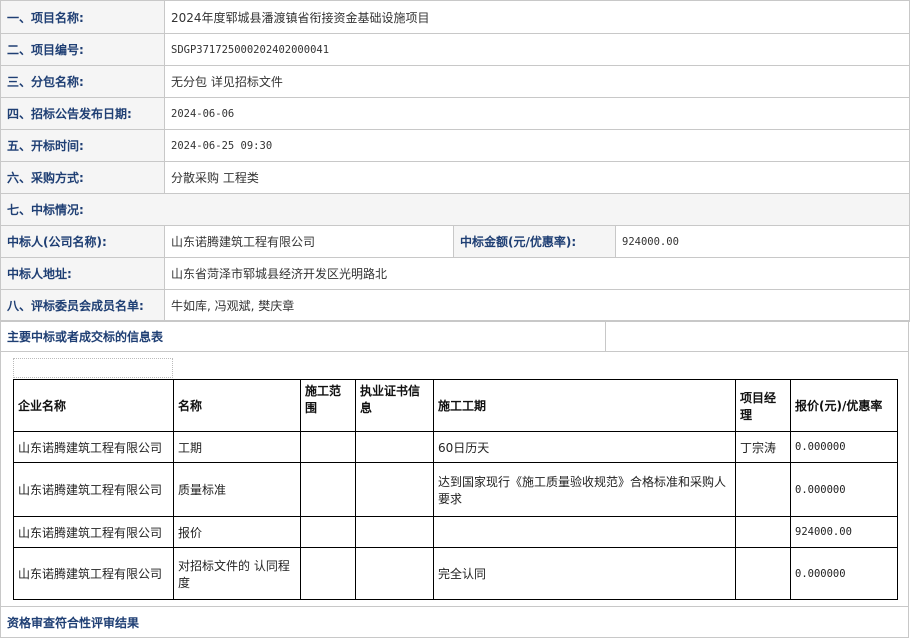  I want to click on table-row: 山东诺腾建筑工程有限公司 工期 60日历天 丁宗涛 0.000000, so click(455, 447).